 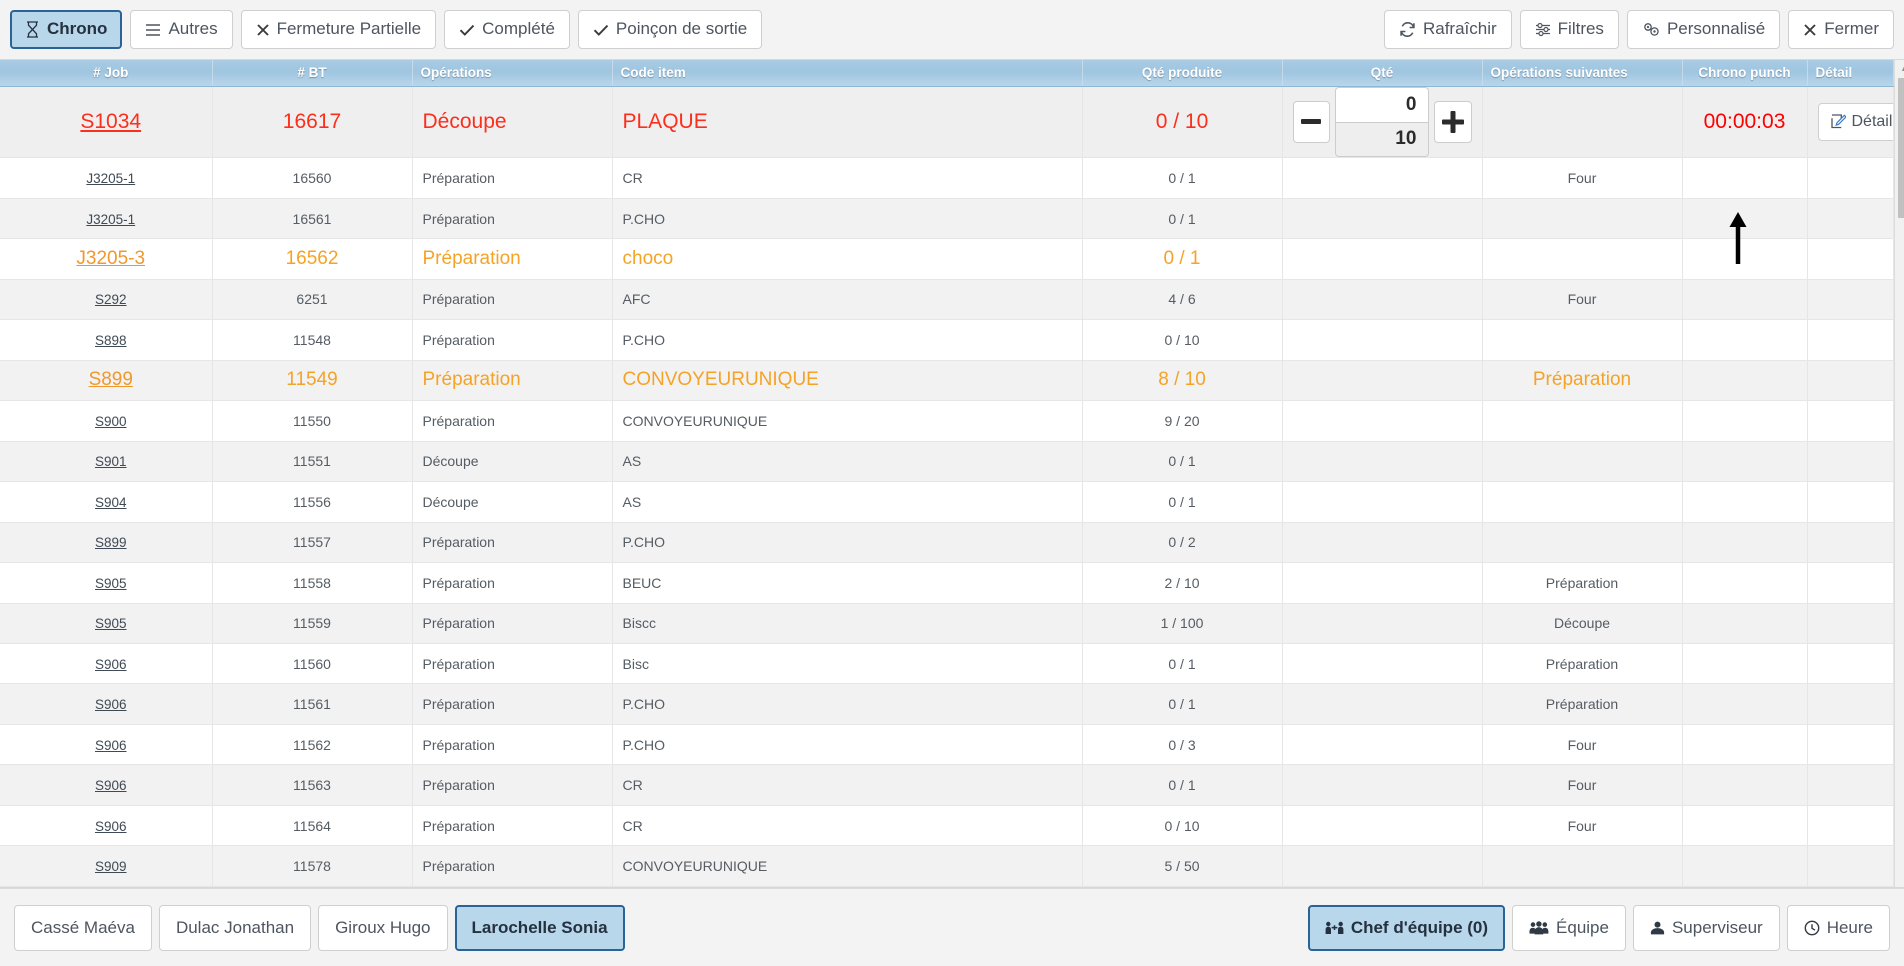 What do you see at coordinates (66, 29) in the screenshot?
I see `tab-chrono: Chrono` at bounding box center [66, 29].